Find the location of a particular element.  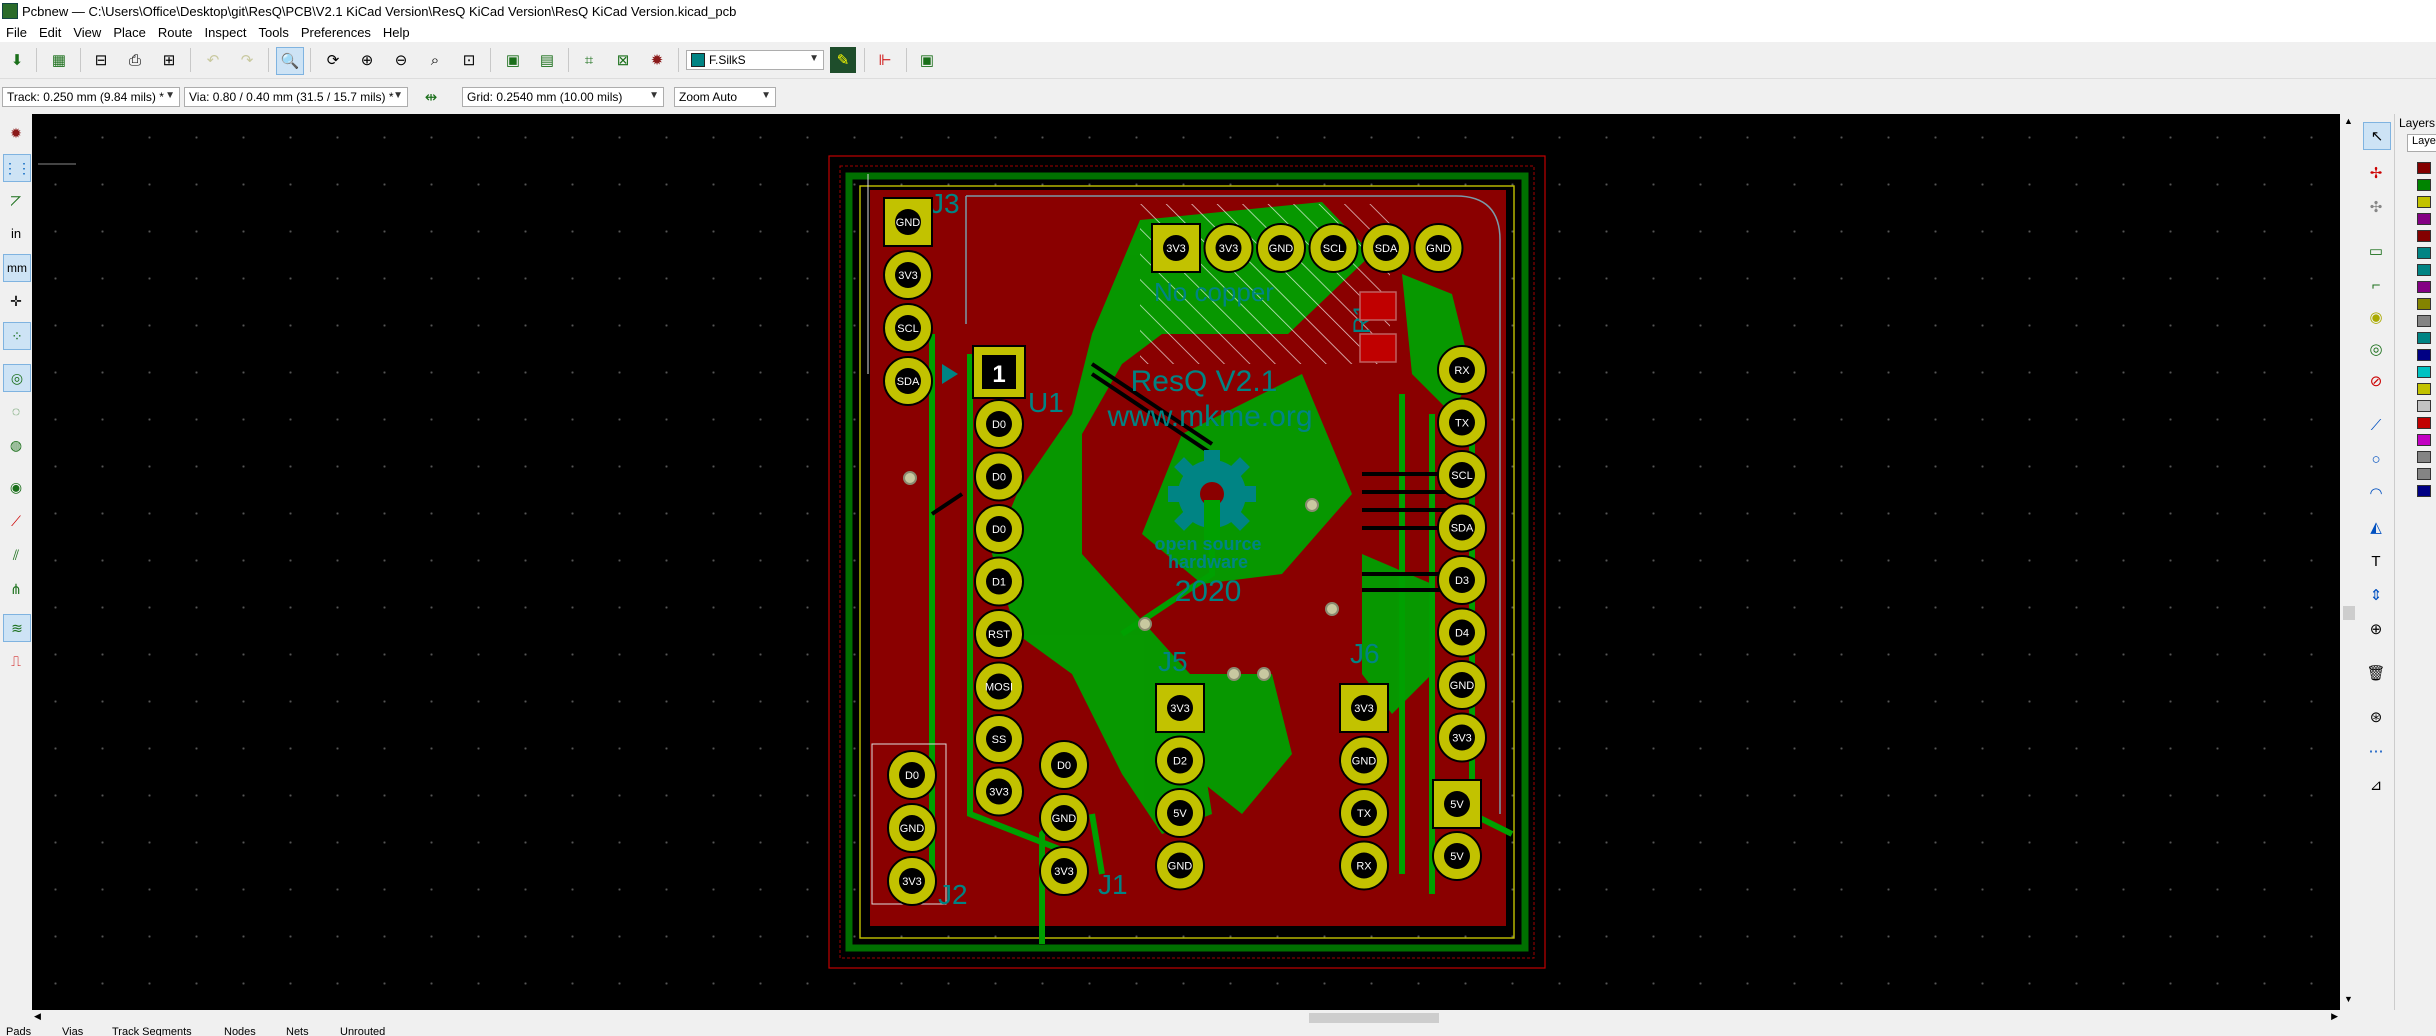

grid-select: Grid: 0.2540 mm (10.00 mils) ▼ is located at coordinates (563, 97).